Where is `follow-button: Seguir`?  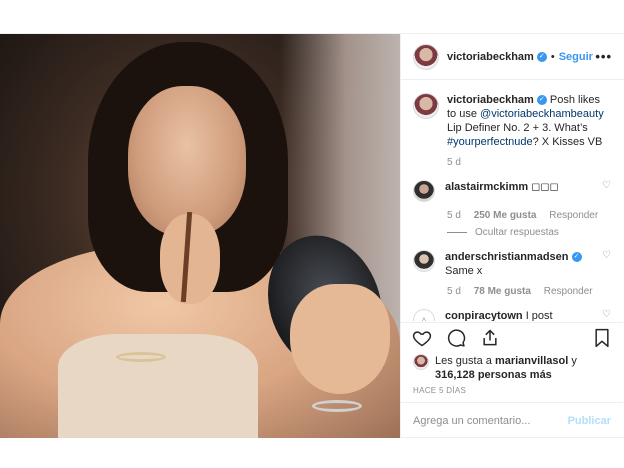
follow-button: Seguir is located at coordinates (576, 57).